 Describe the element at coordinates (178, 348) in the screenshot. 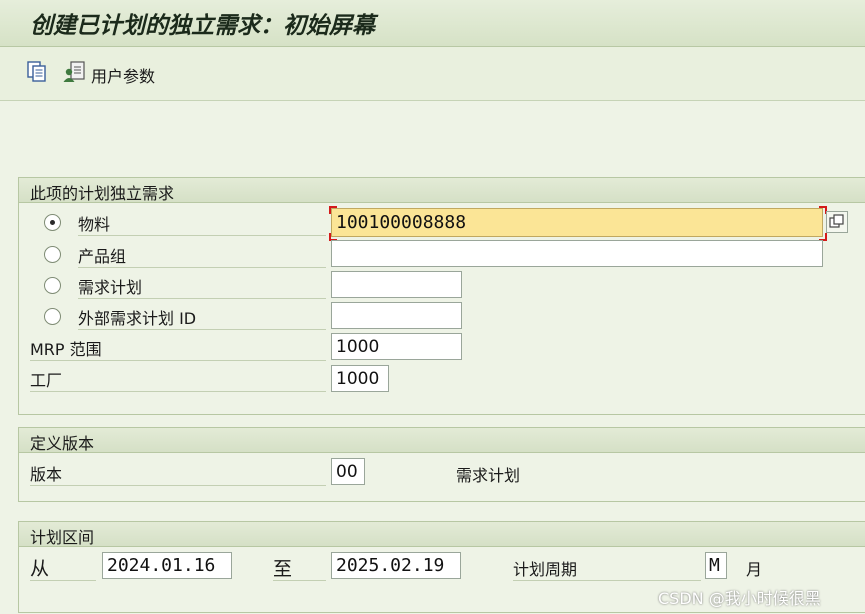

I see `label-mrp-area: MRP 范围` at that location.